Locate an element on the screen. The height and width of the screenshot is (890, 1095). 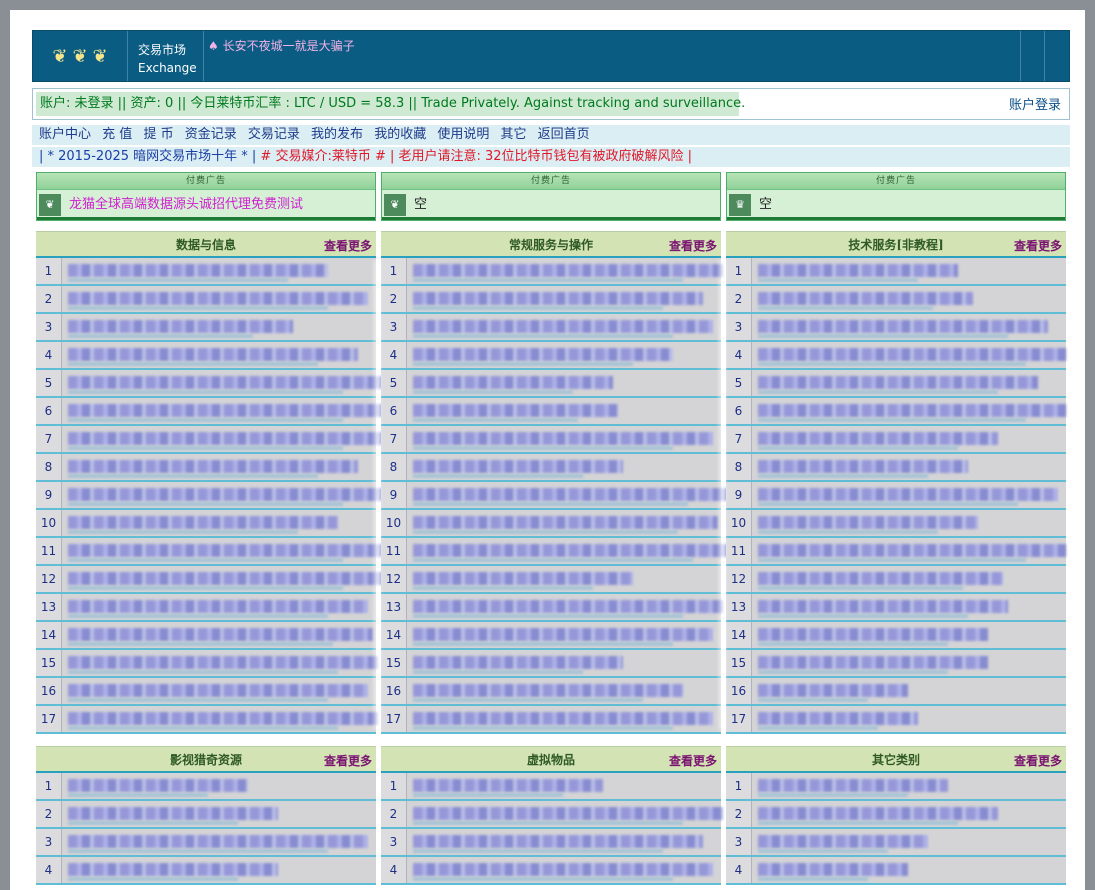
nav-item-help: 使用说明 is located at coordinates (463, 134).